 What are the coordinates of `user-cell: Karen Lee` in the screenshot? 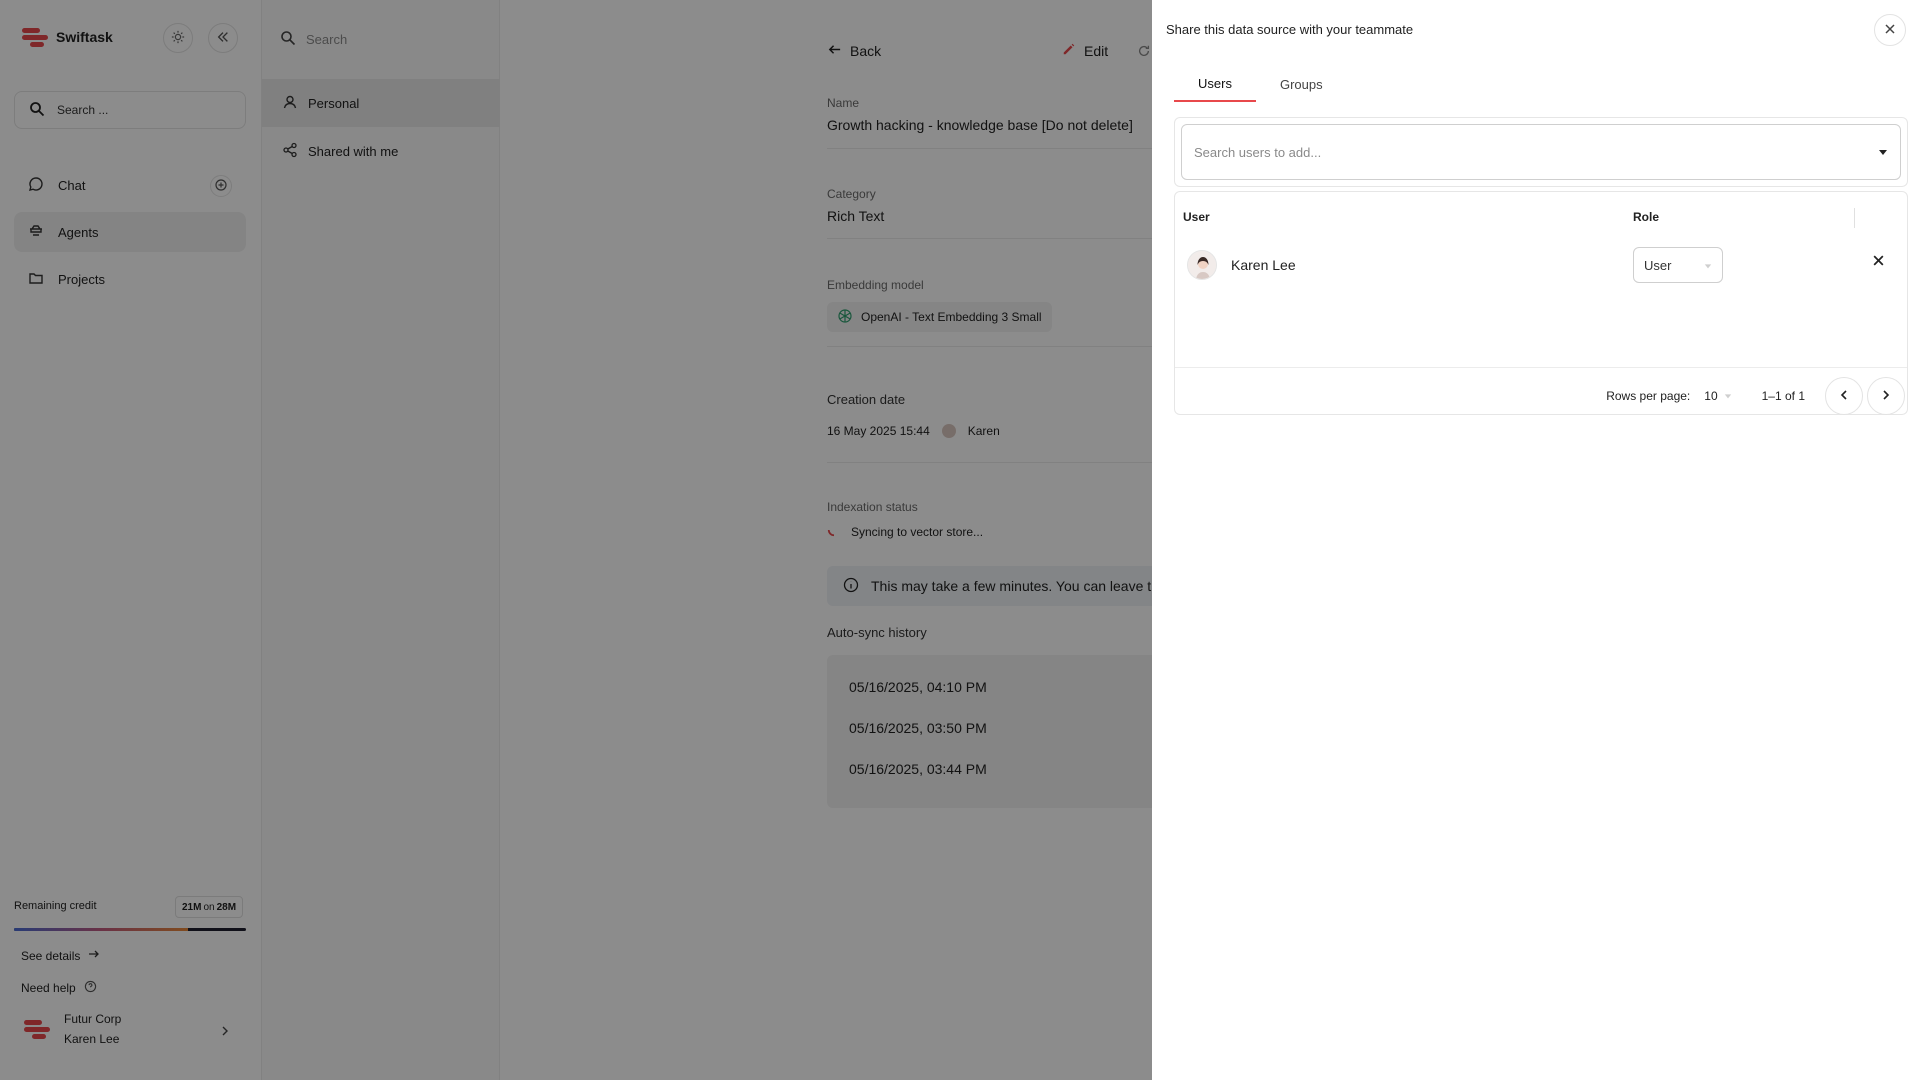 It's located at (1241, 265).